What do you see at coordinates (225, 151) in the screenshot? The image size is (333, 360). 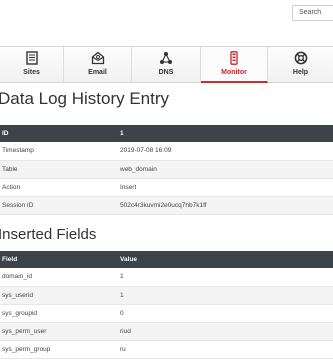 I see `row-value: 2019-07-08 16:09` at bounding box center [225, 151].